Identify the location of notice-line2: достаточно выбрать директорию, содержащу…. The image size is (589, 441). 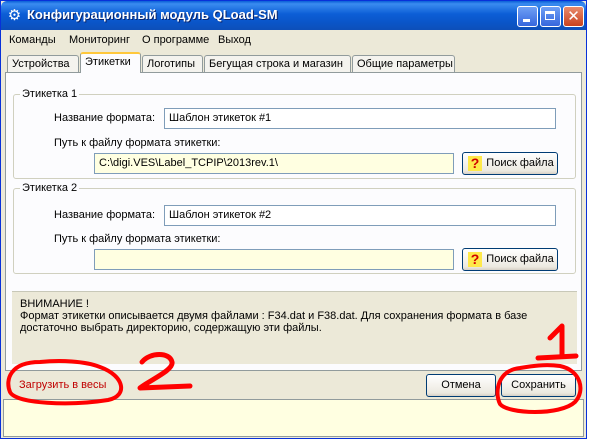
(171, 328).